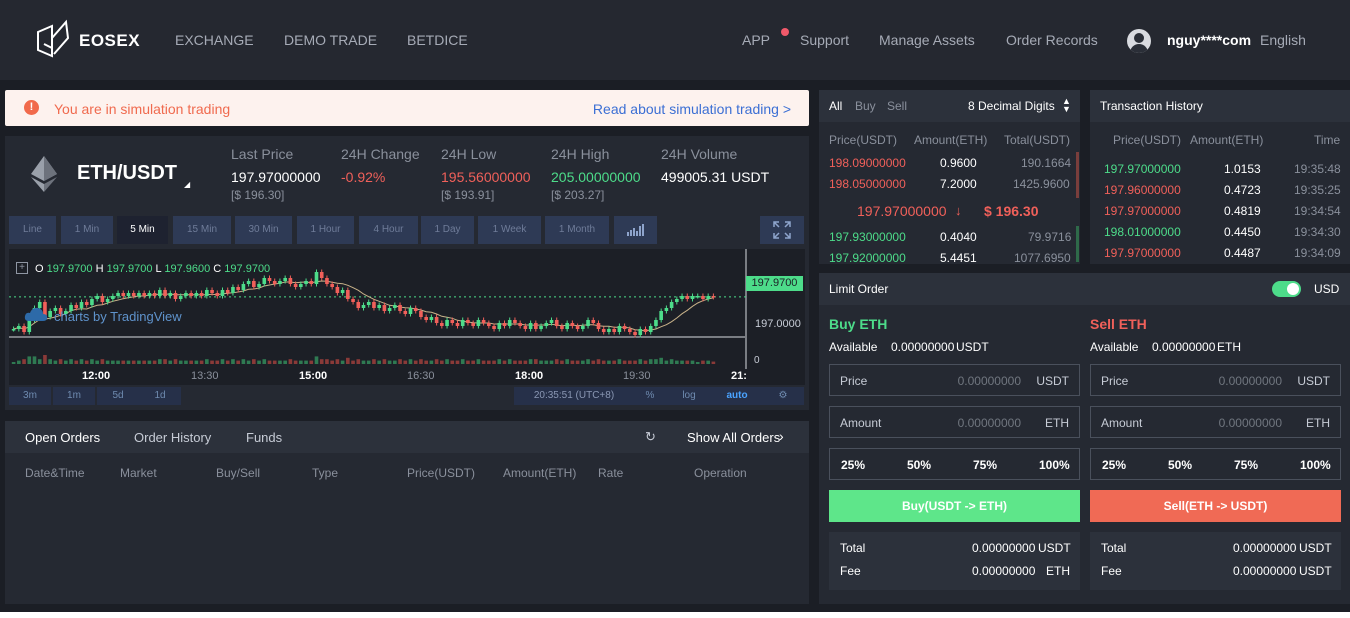  What do you see at coordinates (30, 396) in the screenshot?
I see `zoom-3m: 3m` at bounding box center [30, 396].